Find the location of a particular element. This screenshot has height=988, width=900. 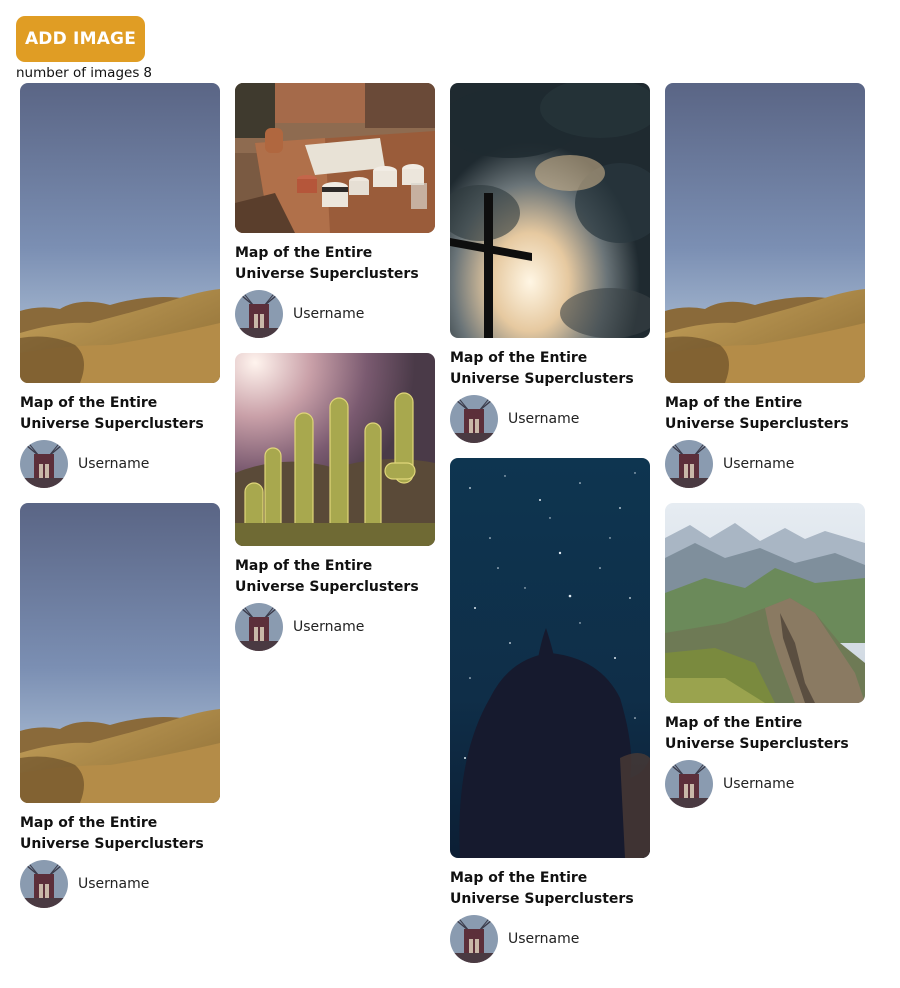

image-count: number of images 8 is located at coordinates (86, 73).